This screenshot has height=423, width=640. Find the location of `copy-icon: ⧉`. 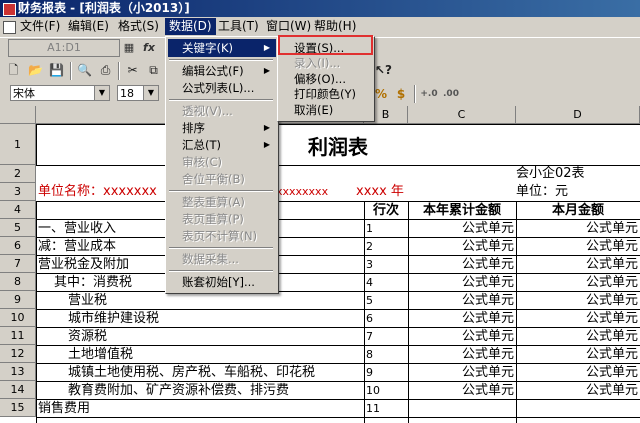

copy-icon: ⧉ is located at coordinates (153, 70).